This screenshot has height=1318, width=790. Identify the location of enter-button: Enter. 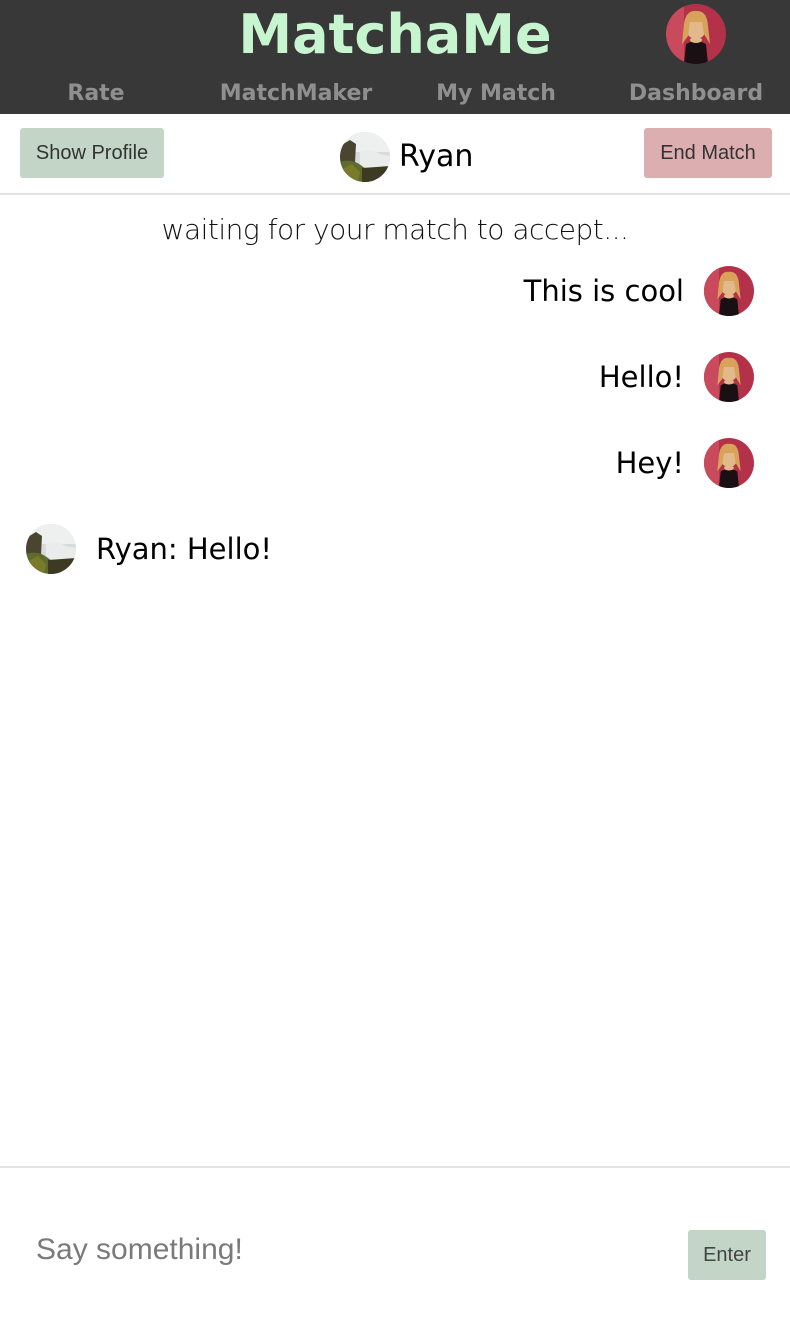
(727, 1255).